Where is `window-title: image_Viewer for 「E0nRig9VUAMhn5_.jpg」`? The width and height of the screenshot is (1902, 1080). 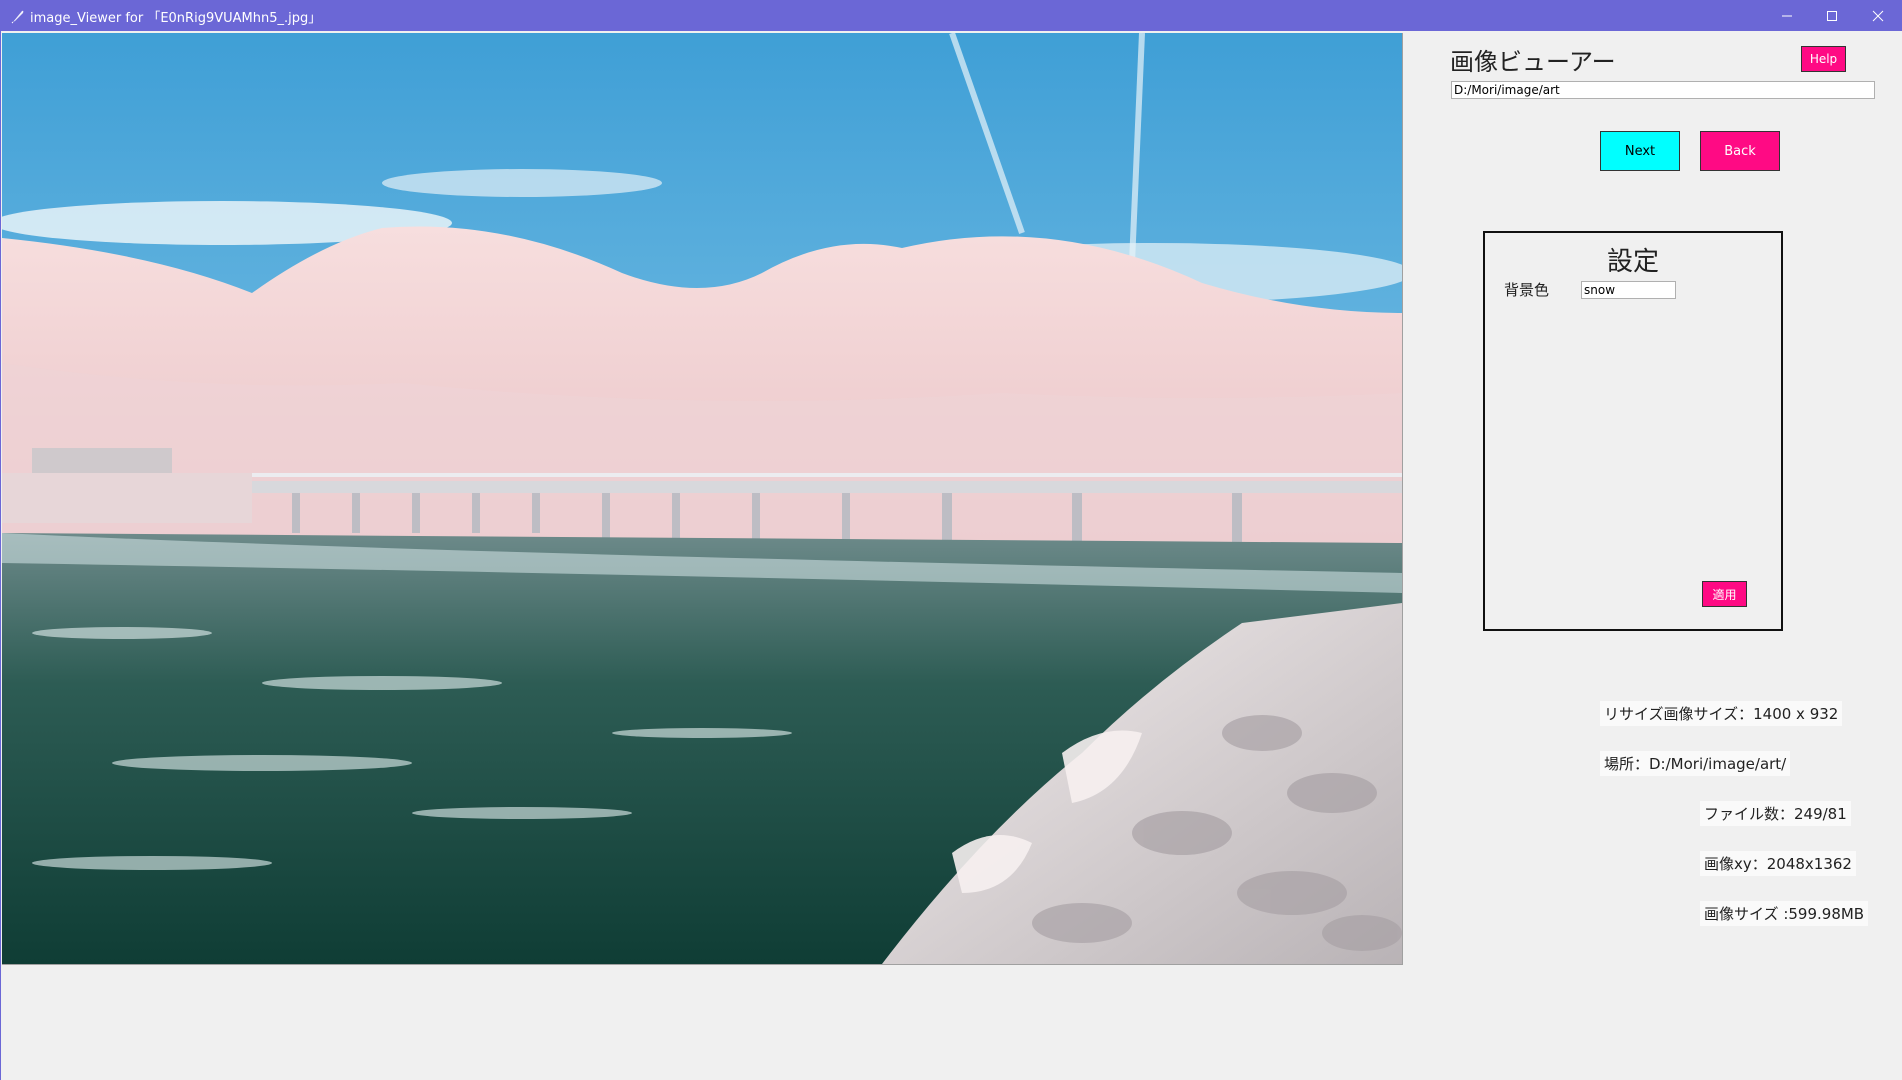 window-title: image_Viewer for 「E0nRig9VUAMhn5_.jpg」 is located at coordinates (176, 18).